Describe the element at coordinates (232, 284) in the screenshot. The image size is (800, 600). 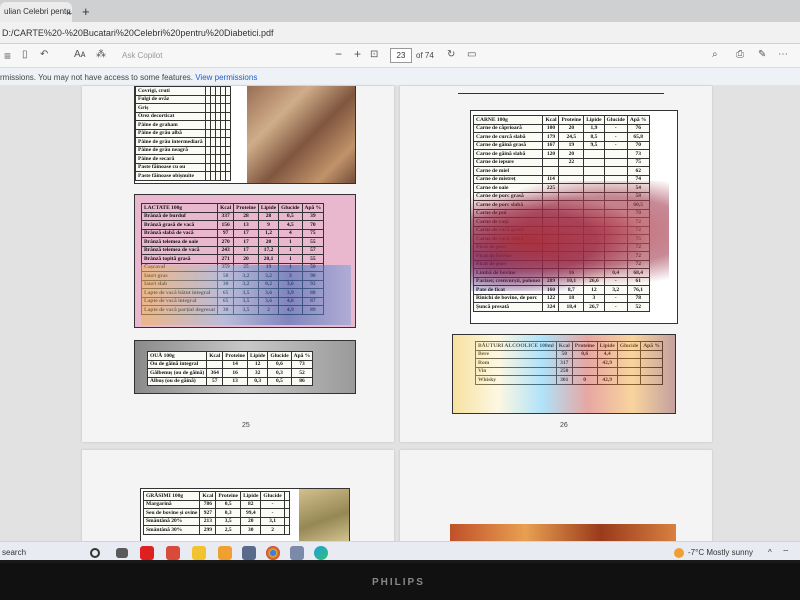
I see `table-row: Iaurt slab 30 3,2 0,2 3,6 92` at that location.